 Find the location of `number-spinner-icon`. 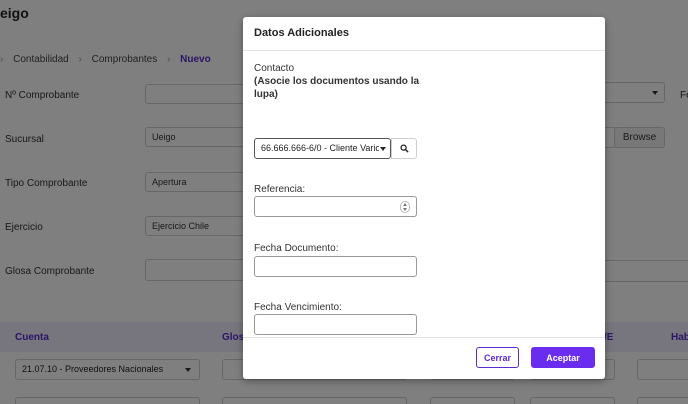

number-spinner-icon is located at coordinates (405, 207).